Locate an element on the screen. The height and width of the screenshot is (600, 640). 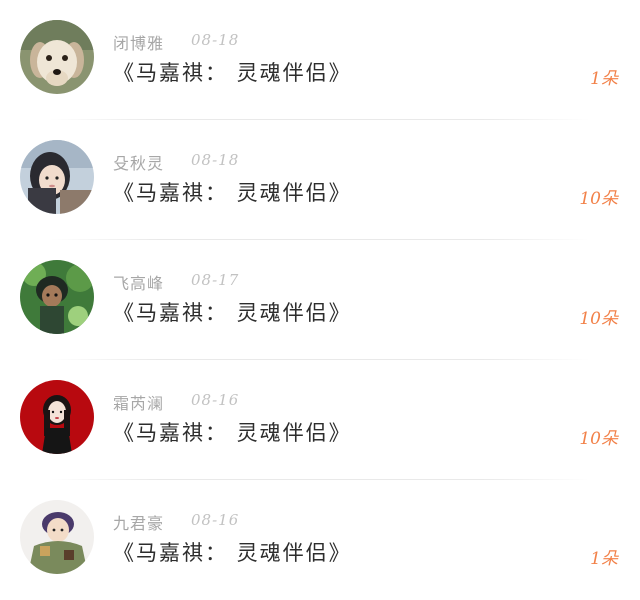
cartoon-girl-red-avatar-icon is located at coordinates (57, 417).